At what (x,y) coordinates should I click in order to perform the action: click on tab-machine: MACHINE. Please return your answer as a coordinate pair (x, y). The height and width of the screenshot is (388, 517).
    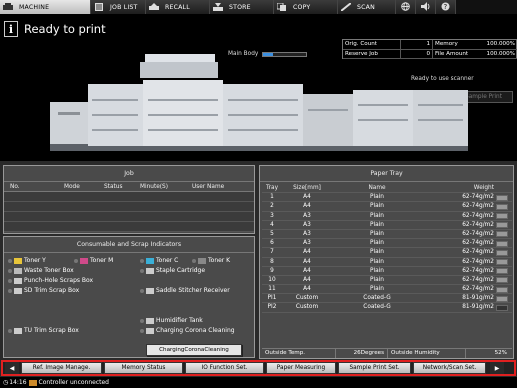
    Looking at the image, I should click on (45, 7).